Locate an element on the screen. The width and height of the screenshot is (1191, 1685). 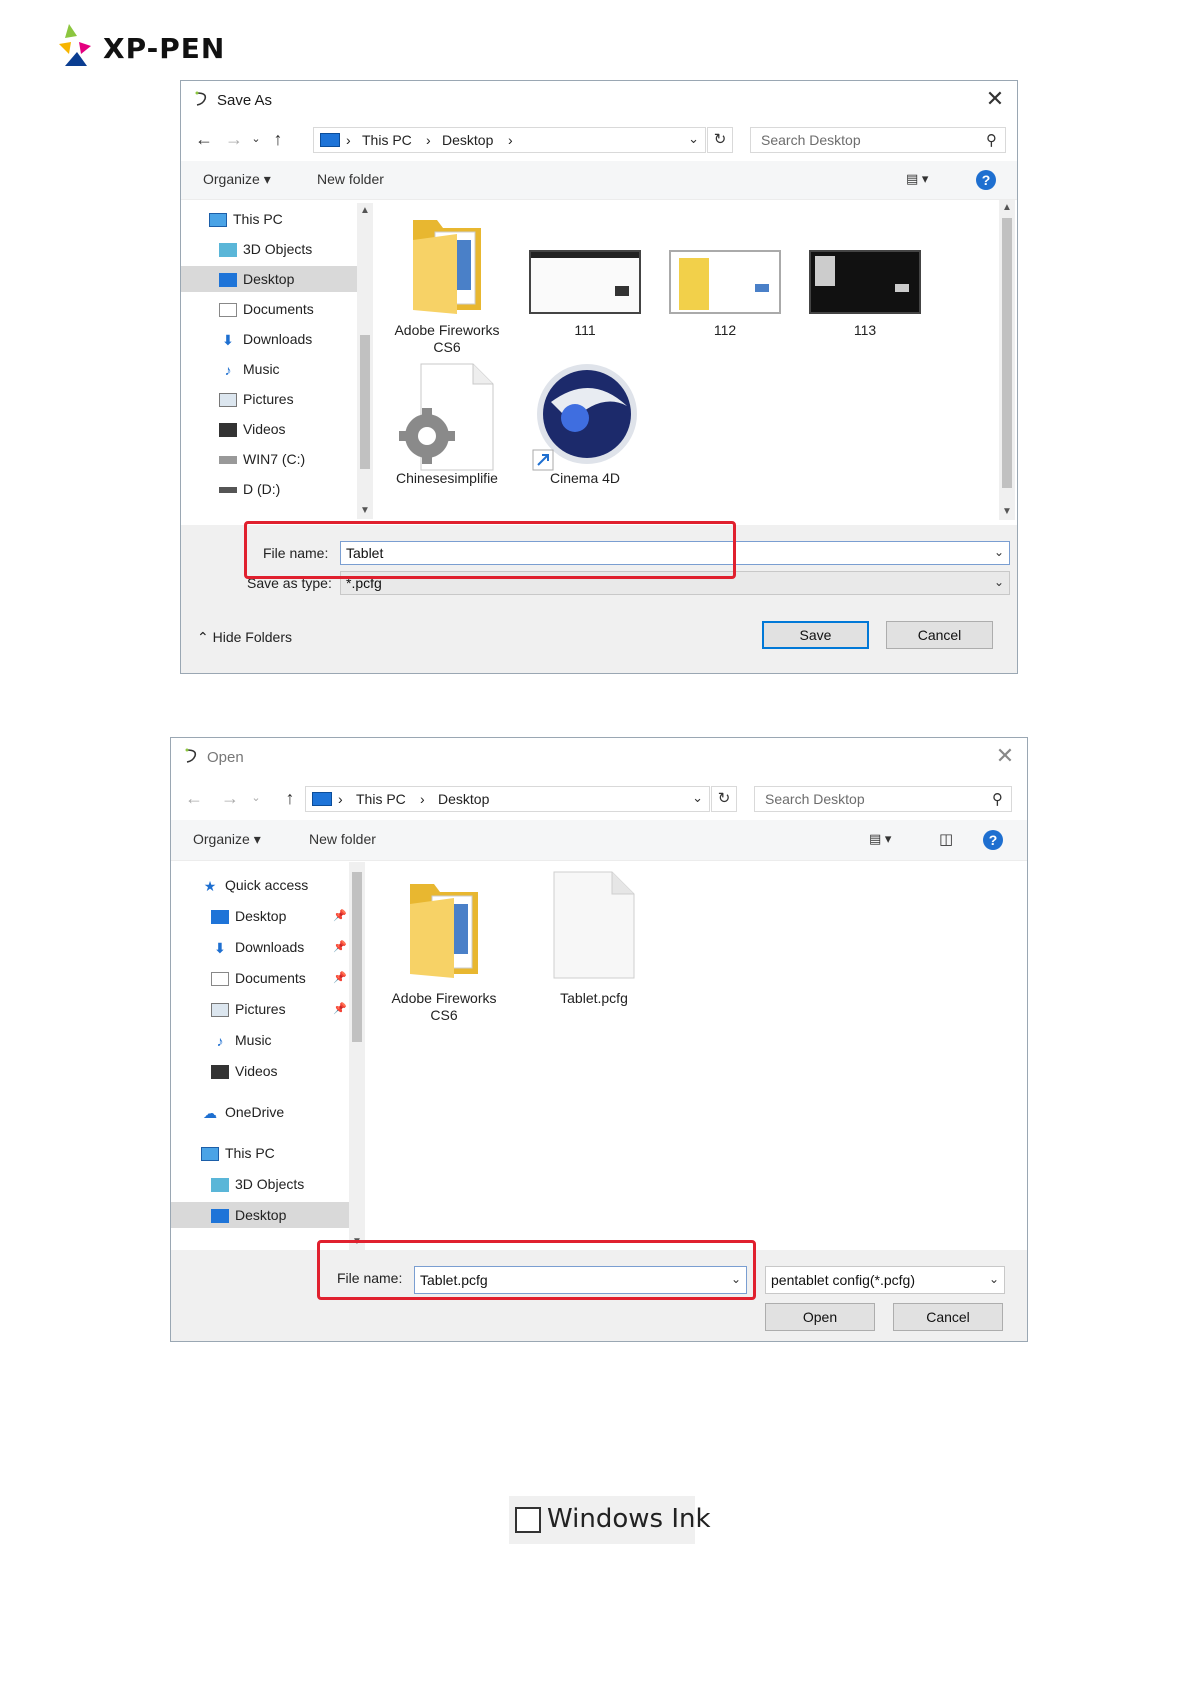
hide-folders-toggle: ⌃ Hide Folders is located at coordinates (244, 637).